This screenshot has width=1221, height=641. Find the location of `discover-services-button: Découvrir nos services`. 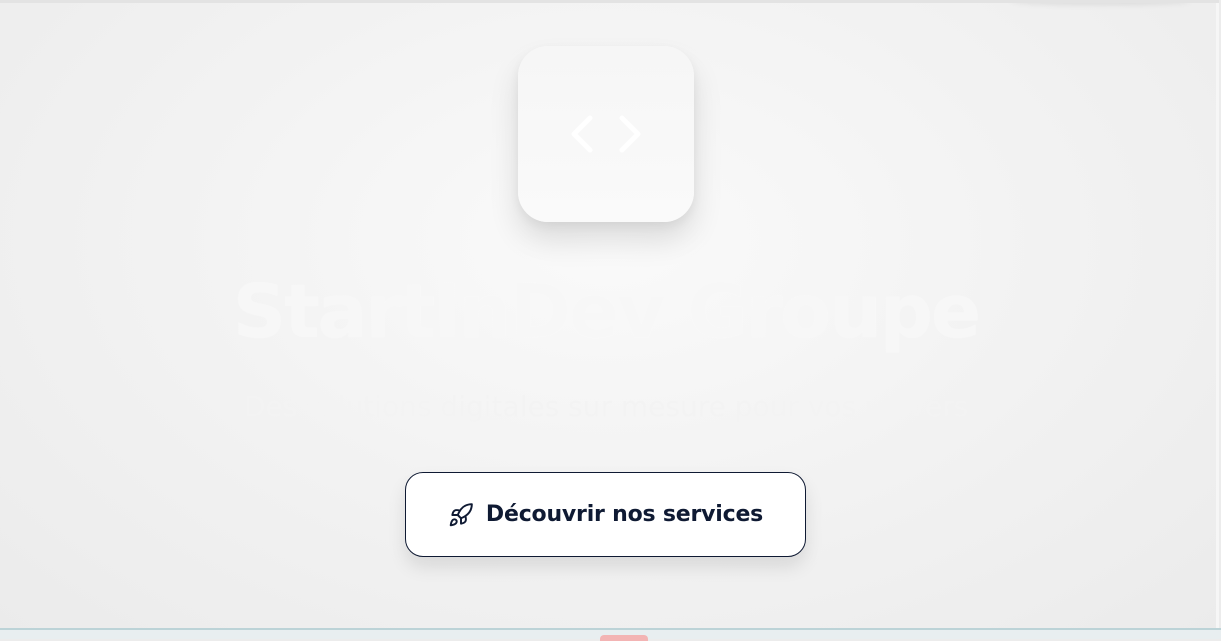

discover-services-button: Découvrir nos services is located at coordinates (605, 514).